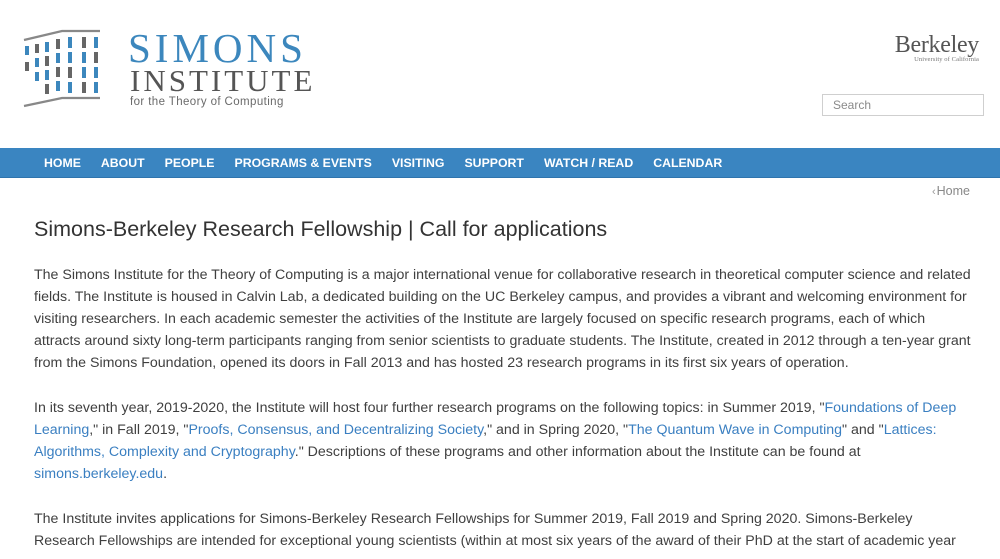 The height and width of the screenshot is (559, 1000). Describe the element at coordinates (953, 191) in the screenshot. I see `breadcrumb-home-link: Home` at that location.